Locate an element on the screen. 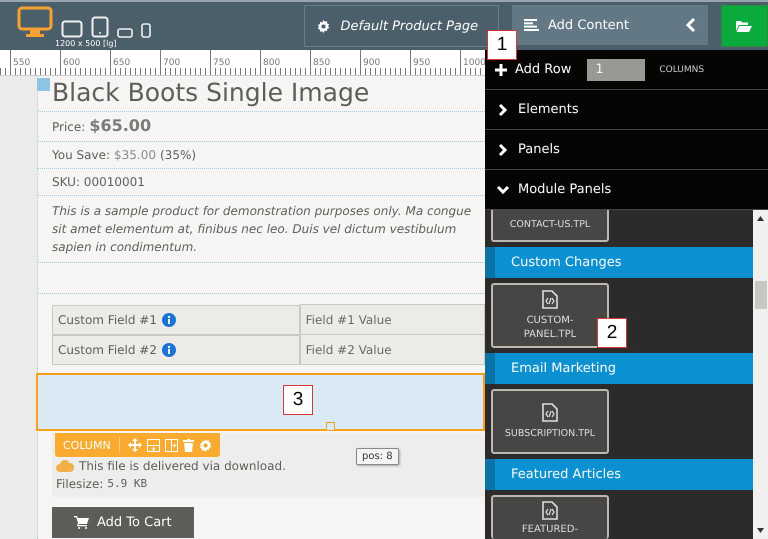  module-tile: FEATURED- is located at coordinates (550, 517).